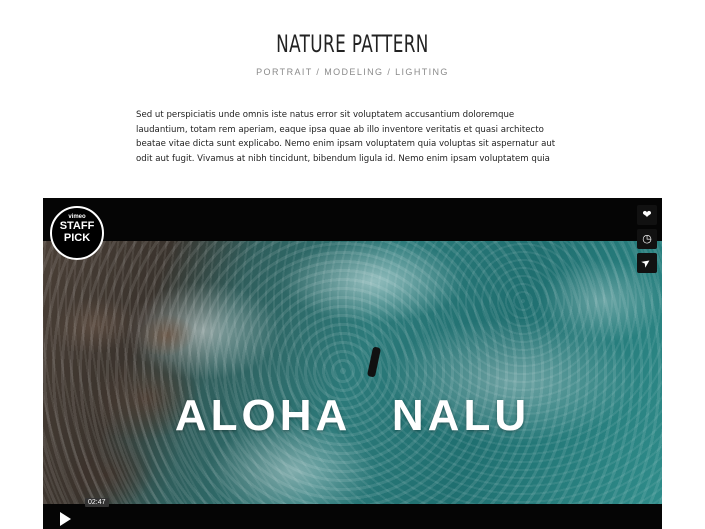 Image resolution: width=705 pixels, height=529 pixels. I want to click on share-button: ➤, so click(647, 263).